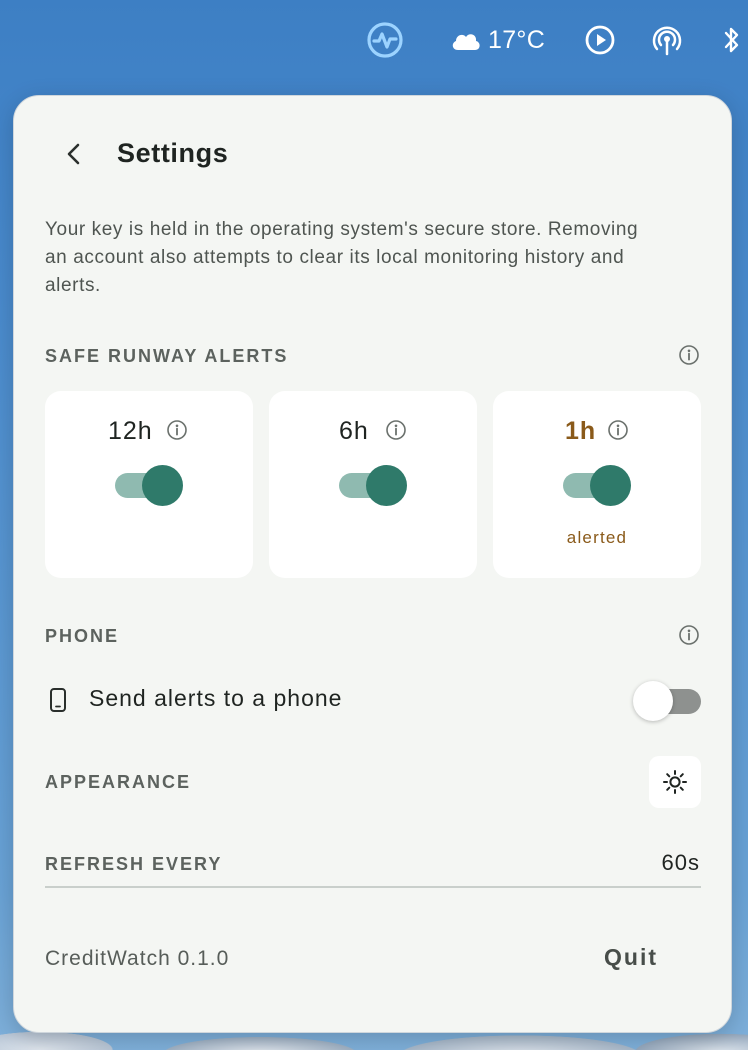 This screenshot has height=1050, width=748. What do you see at coordinates (134, 864) in the screenshot?
I see `refresh-section-label: REFRESH EVERY` at bounding box center [134, 864].